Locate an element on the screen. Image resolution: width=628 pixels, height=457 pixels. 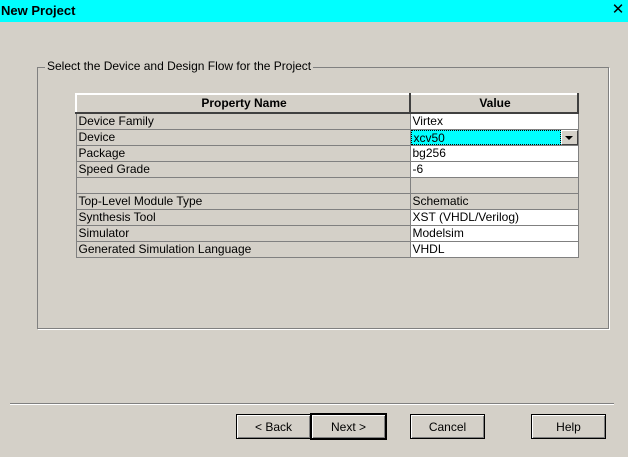
table-row: Generated Simulation Language VHDL is located at coordinates (327, 249).